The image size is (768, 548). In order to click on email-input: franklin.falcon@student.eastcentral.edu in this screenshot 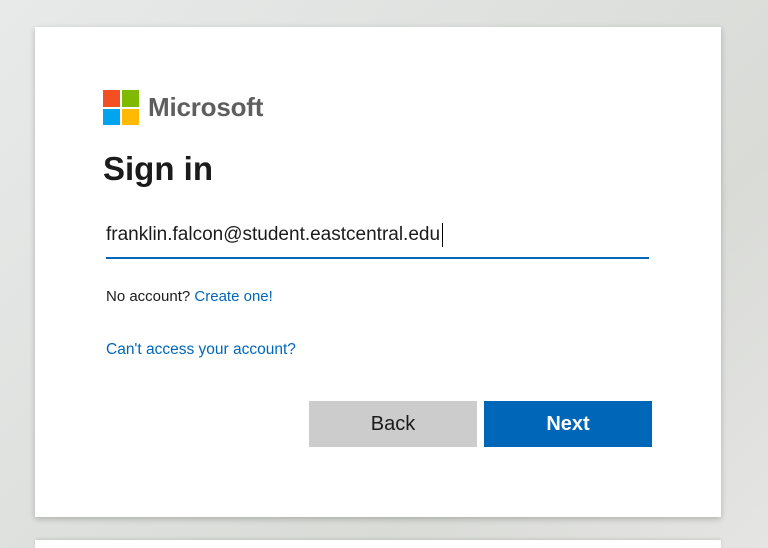, I will do `click(377, 235)`.